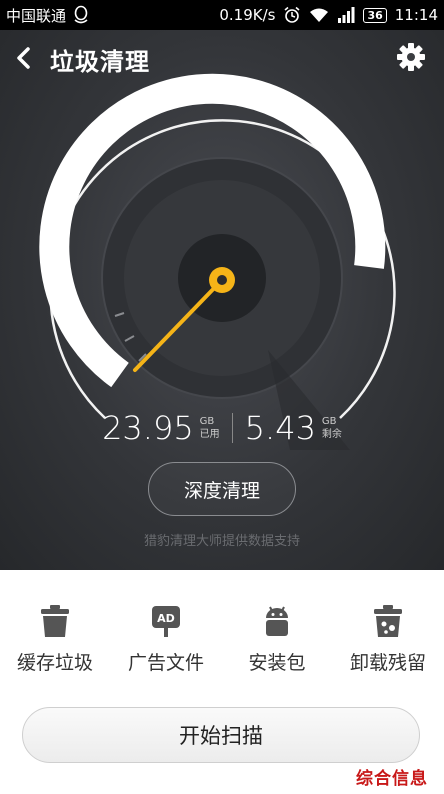 This screenshot has width=444, height=794. What do you see at coordinates (221, 735) in the screenshot?
I see `start-scan-button: 开始扫描` at bounding box center [221, 735].